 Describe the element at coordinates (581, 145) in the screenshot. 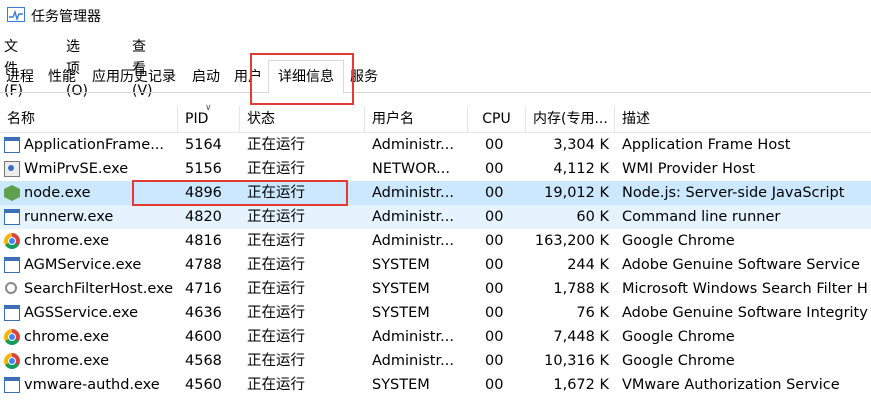

I see `process-memory: 3,304 K` at that location.